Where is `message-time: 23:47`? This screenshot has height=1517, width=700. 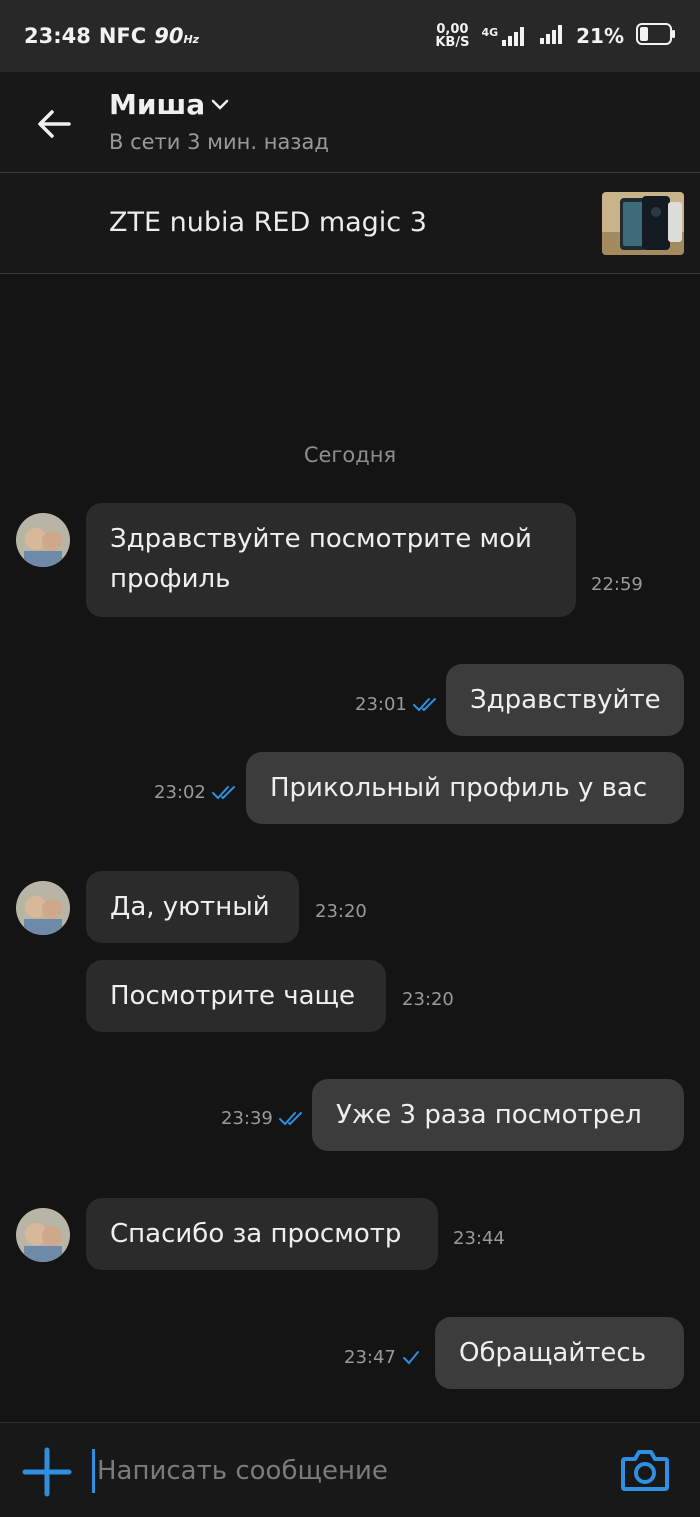
message-time: 23:47 is located at coordinates (382, 1357).